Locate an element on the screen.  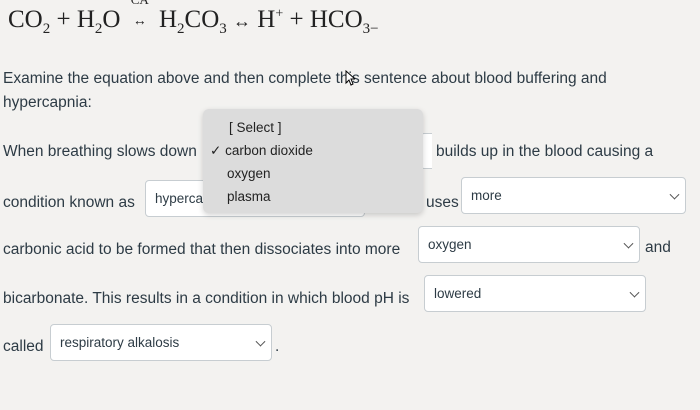
sentence-part-1: When breathing slows down is located at coordinates (100, 151).